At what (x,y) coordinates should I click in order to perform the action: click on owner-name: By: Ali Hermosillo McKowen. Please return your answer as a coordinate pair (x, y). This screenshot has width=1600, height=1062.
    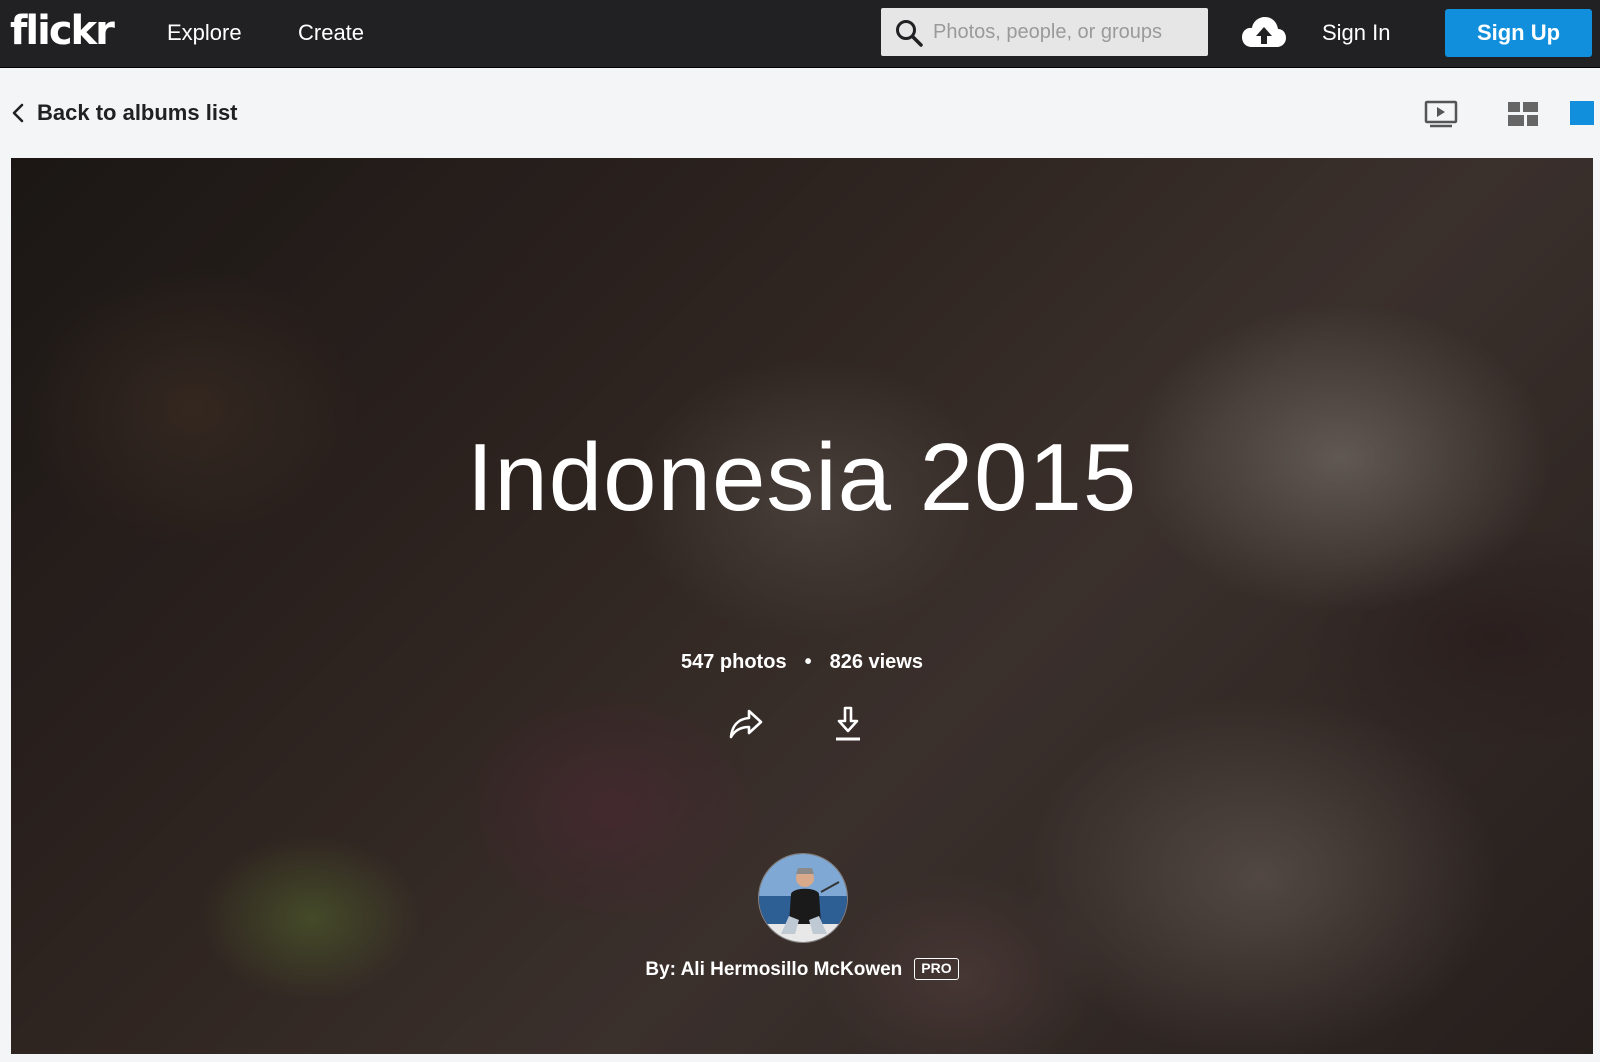
    Looking at the image, I should click on (773, 969).